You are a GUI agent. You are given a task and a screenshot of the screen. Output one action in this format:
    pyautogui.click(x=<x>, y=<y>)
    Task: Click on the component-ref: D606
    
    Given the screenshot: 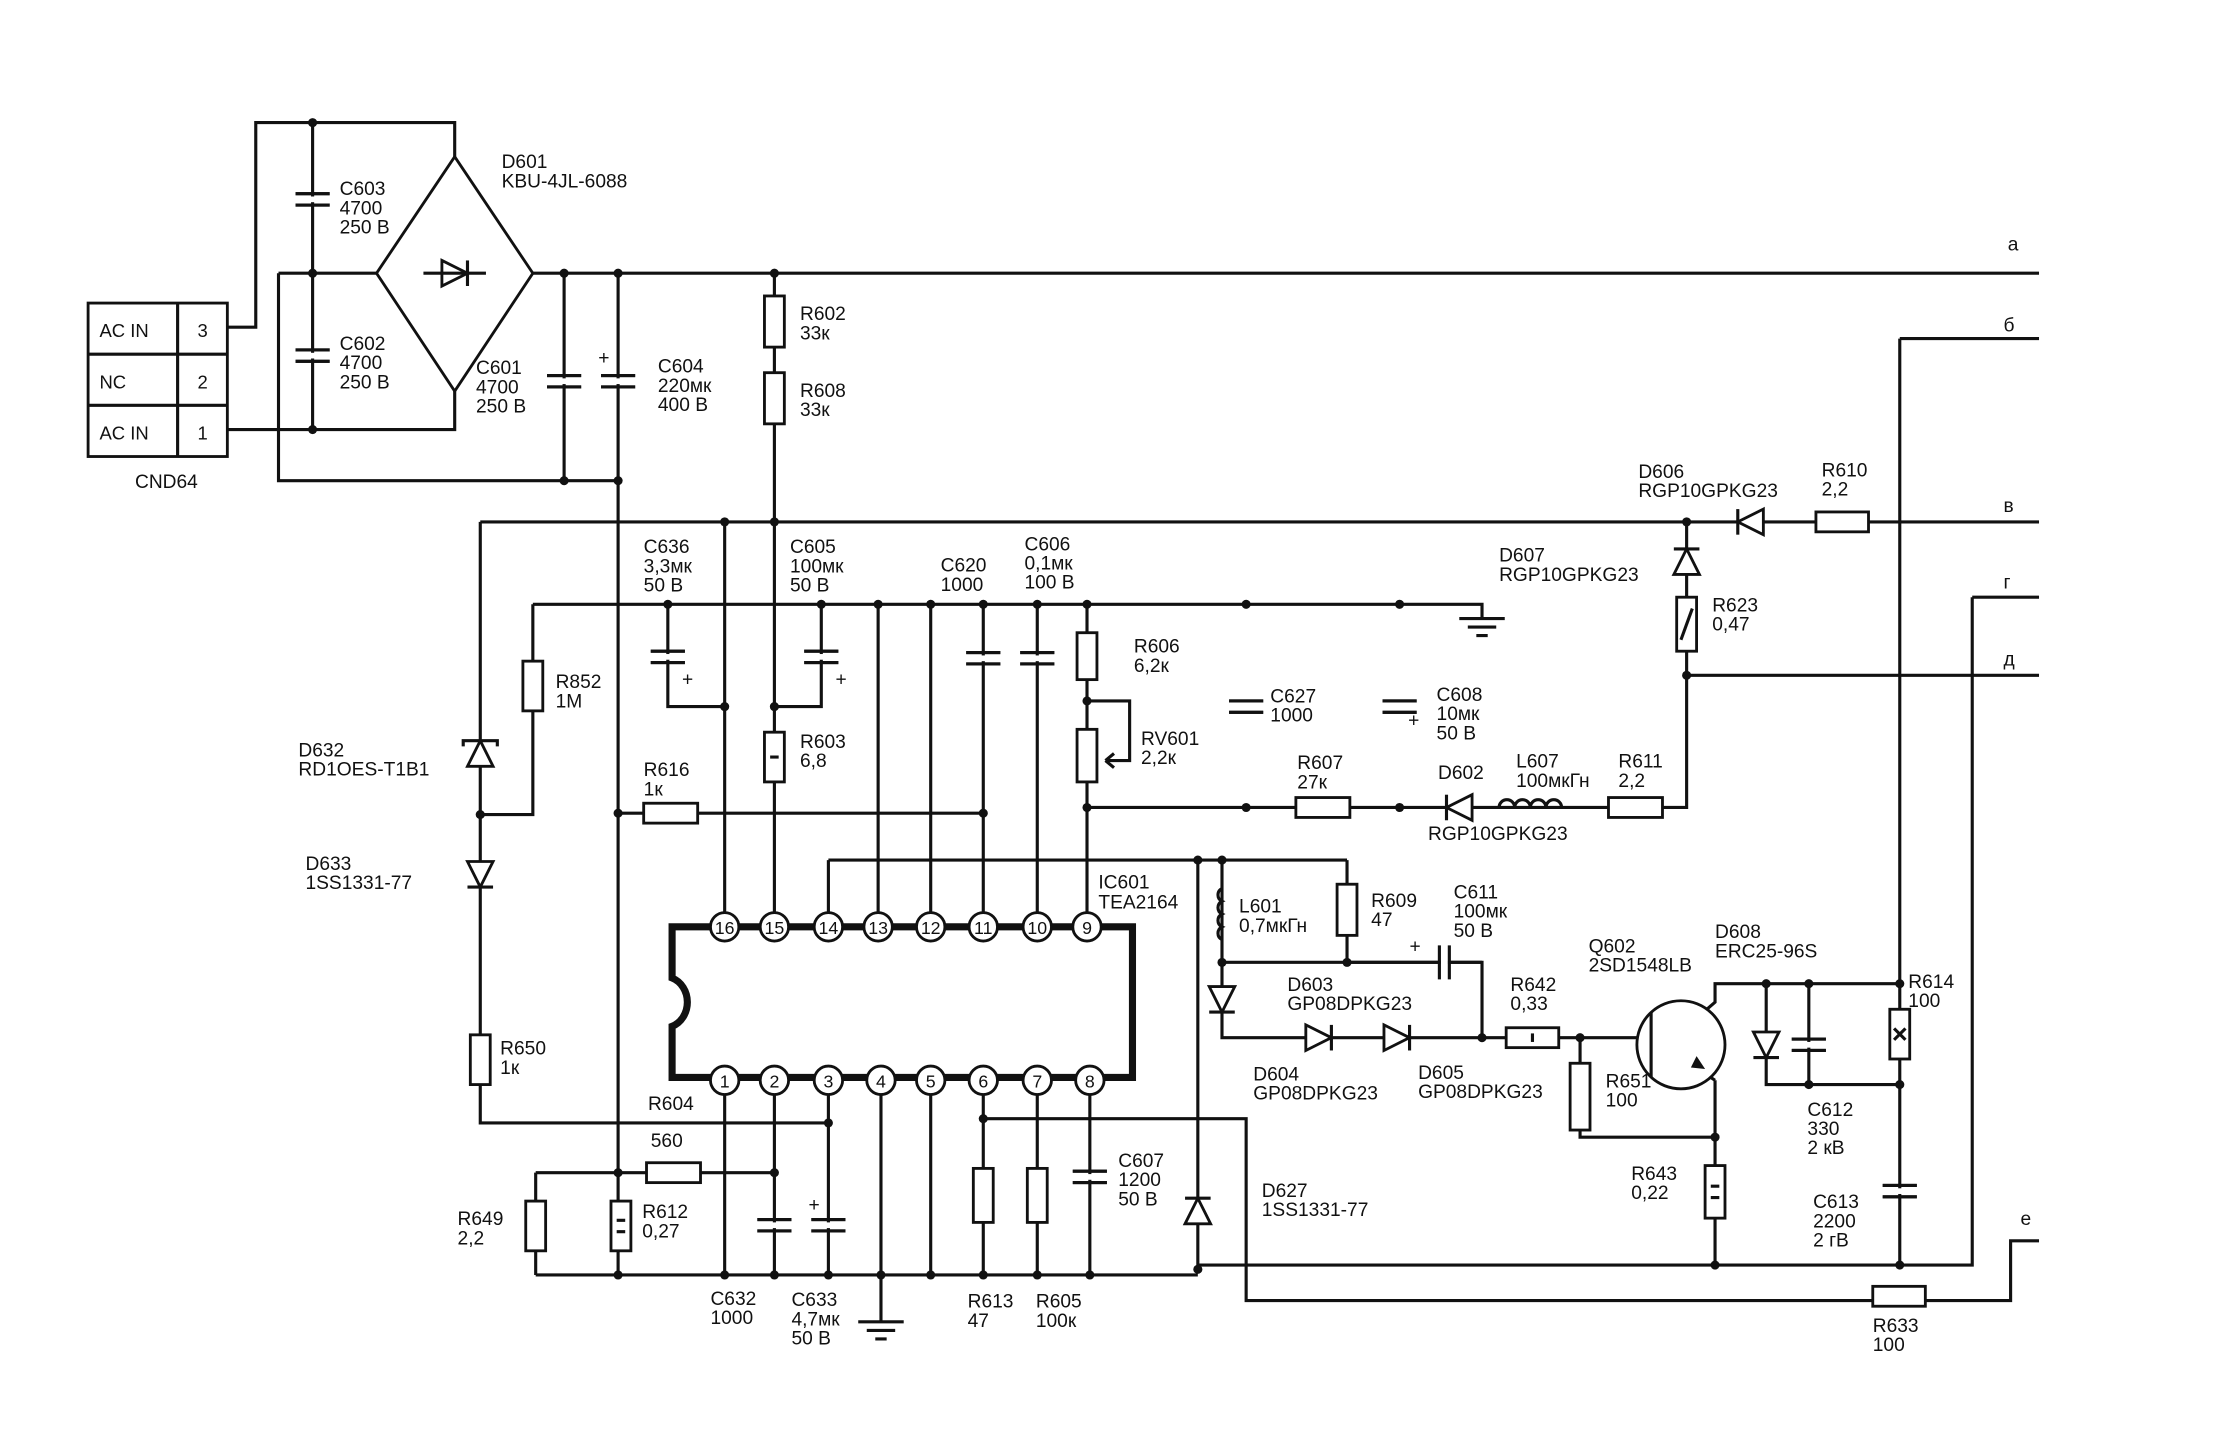 What is the action you would take?
    pyautogui.click(x=1661, y=472)
    